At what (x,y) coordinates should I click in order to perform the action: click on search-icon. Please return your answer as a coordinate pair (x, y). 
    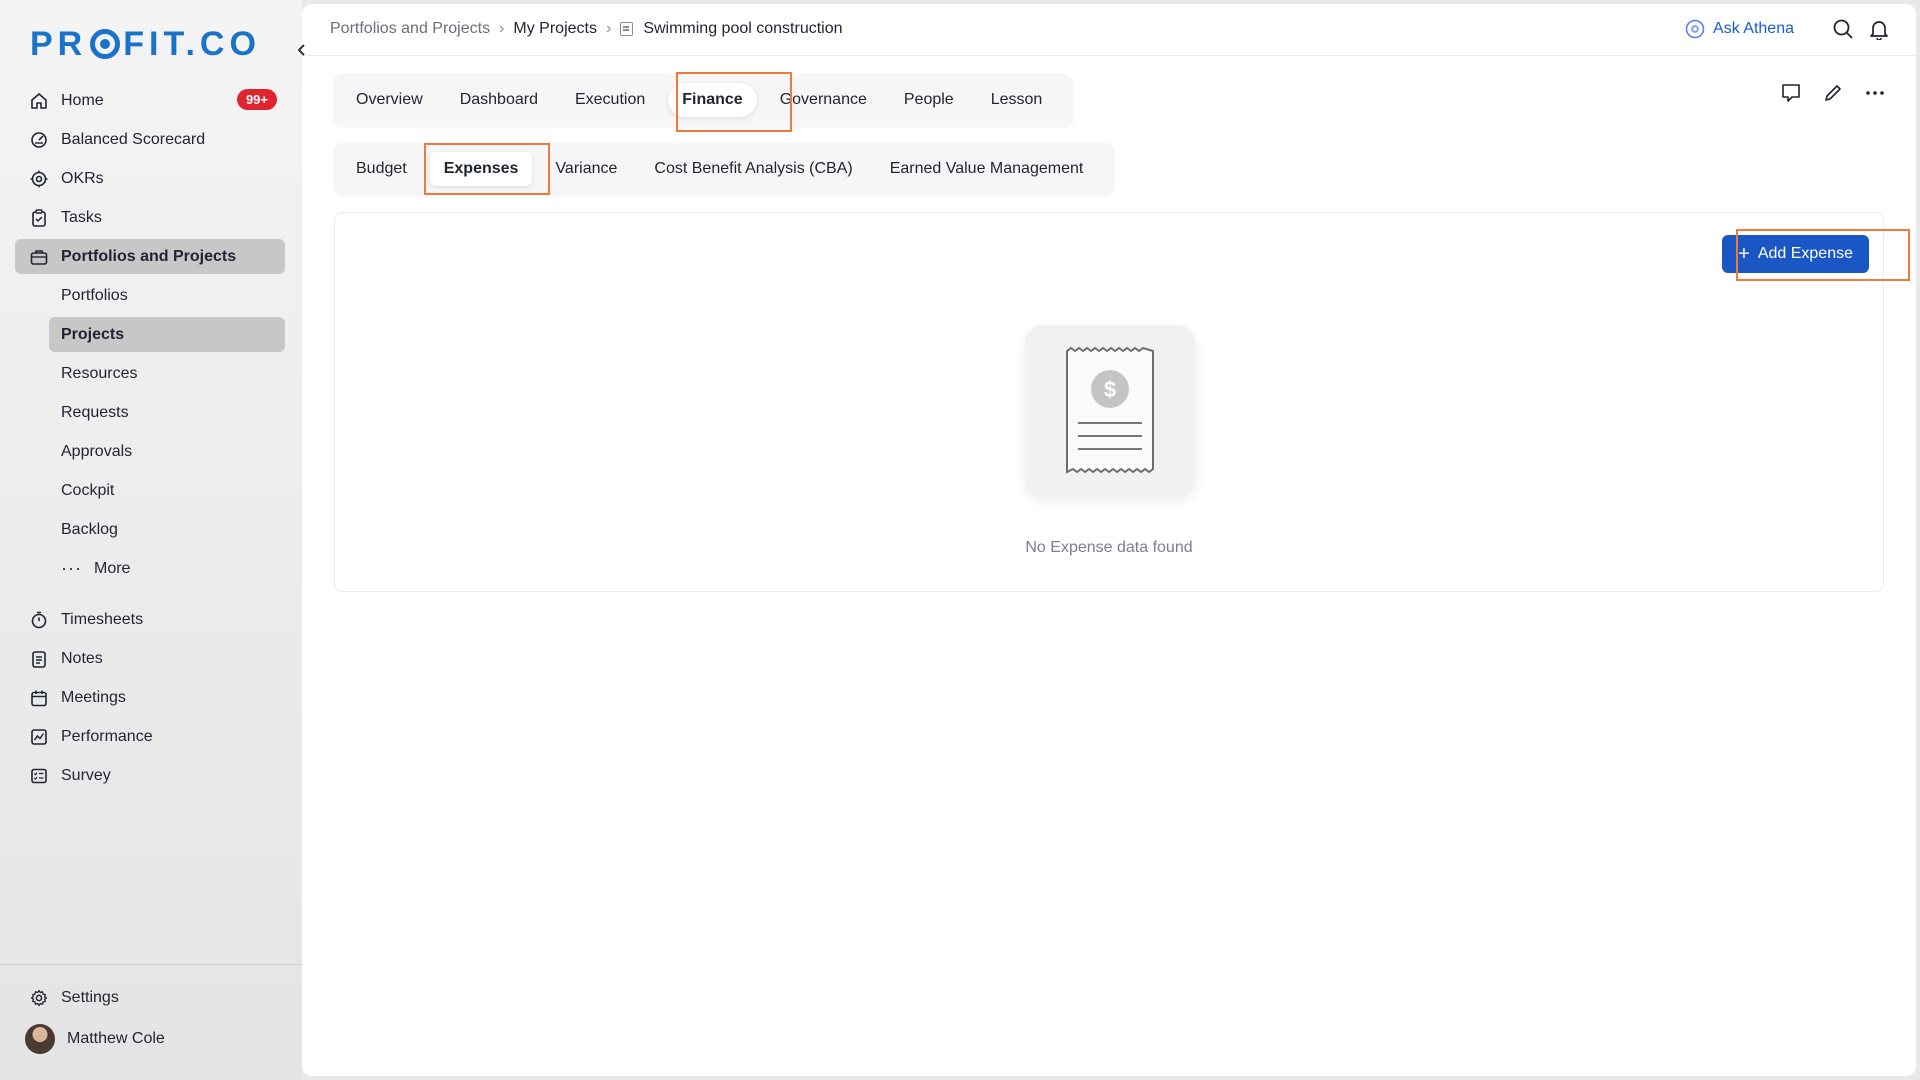
    Looking at the image, I should click on (1843, 29).